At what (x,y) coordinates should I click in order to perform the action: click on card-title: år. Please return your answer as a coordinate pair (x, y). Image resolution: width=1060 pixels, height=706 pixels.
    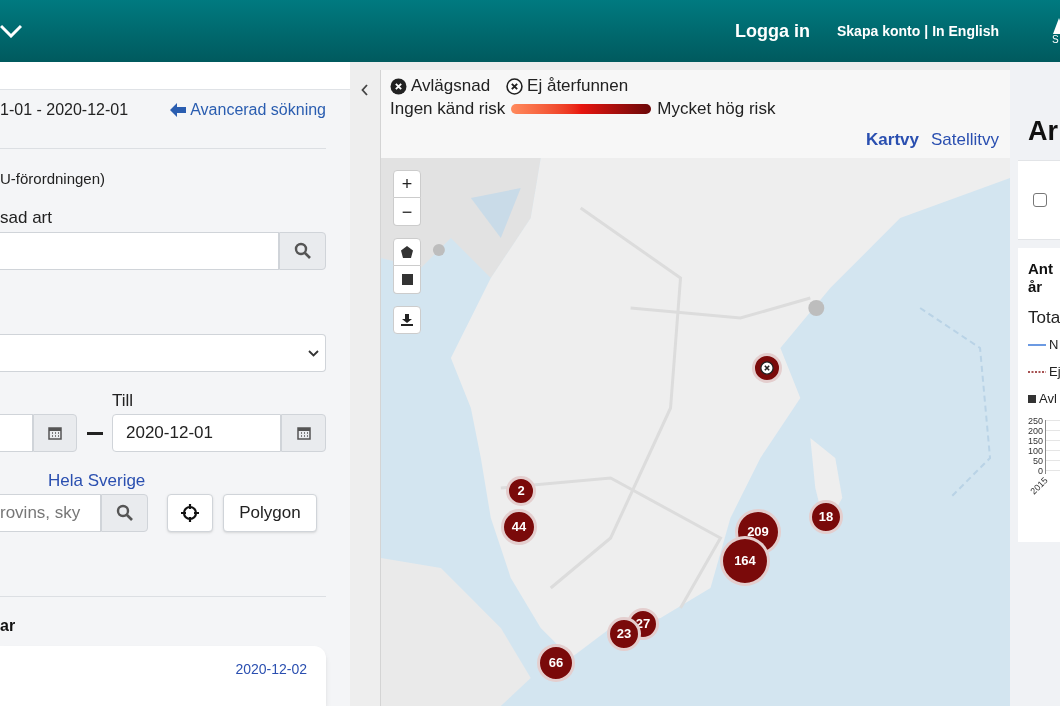
    Looking at the image, I should click on (1036, 287).